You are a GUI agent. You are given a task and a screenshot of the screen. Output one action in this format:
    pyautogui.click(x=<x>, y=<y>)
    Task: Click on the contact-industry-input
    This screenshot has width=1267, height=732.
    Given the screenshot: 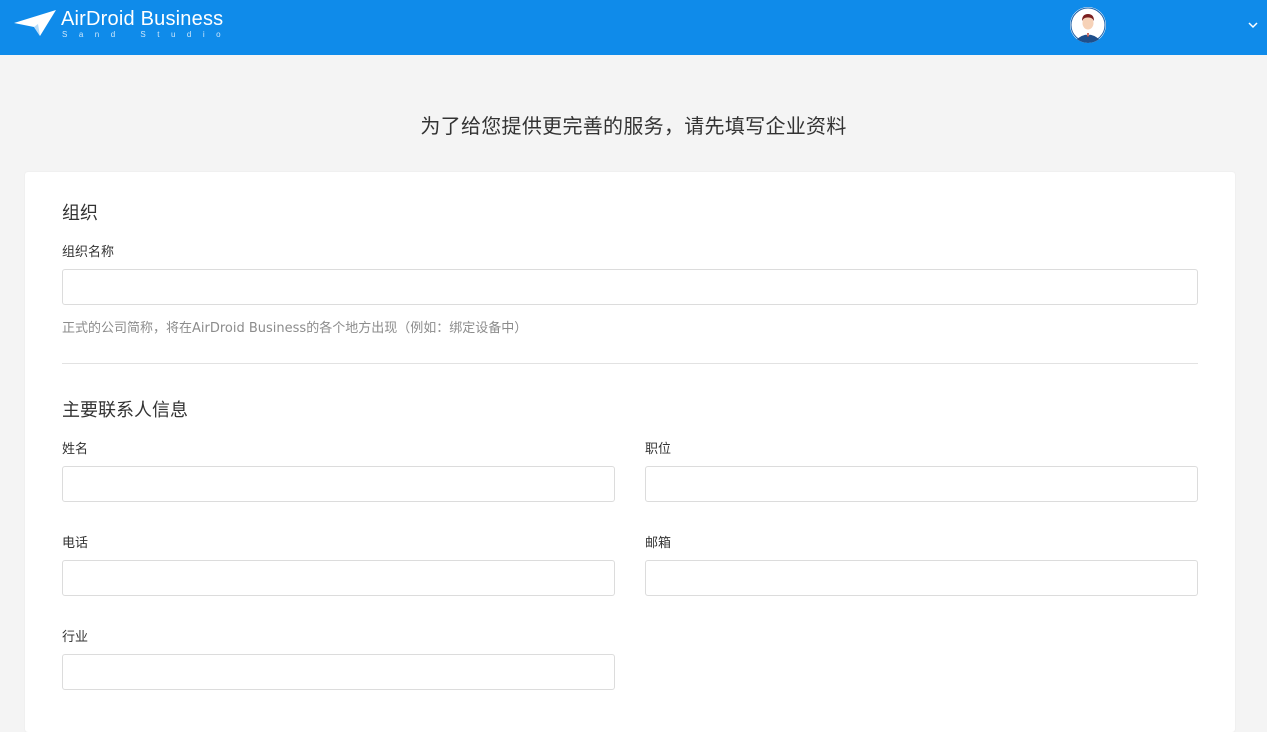 What is the action you would take?
    pyautogui.click(x=338, y=672)
    